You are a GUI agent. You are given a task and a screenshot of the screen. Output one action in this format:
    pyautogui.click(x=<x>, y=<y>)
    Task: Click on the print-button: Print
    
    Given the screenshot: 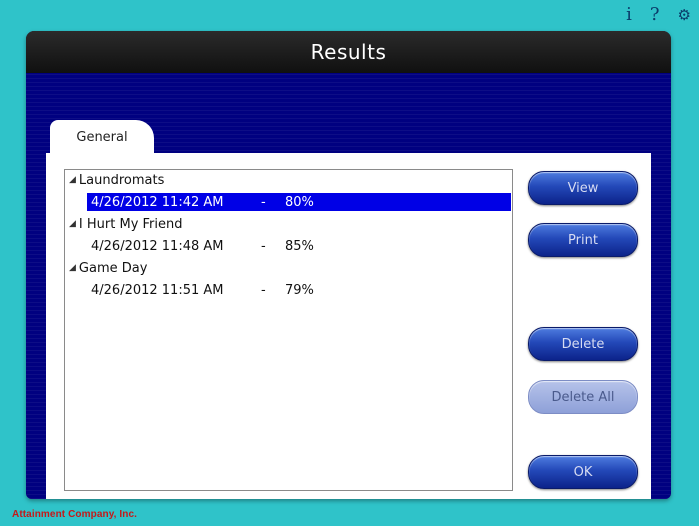 What is the action you would take?
    pyautogui.click(x=583, y=240)
    